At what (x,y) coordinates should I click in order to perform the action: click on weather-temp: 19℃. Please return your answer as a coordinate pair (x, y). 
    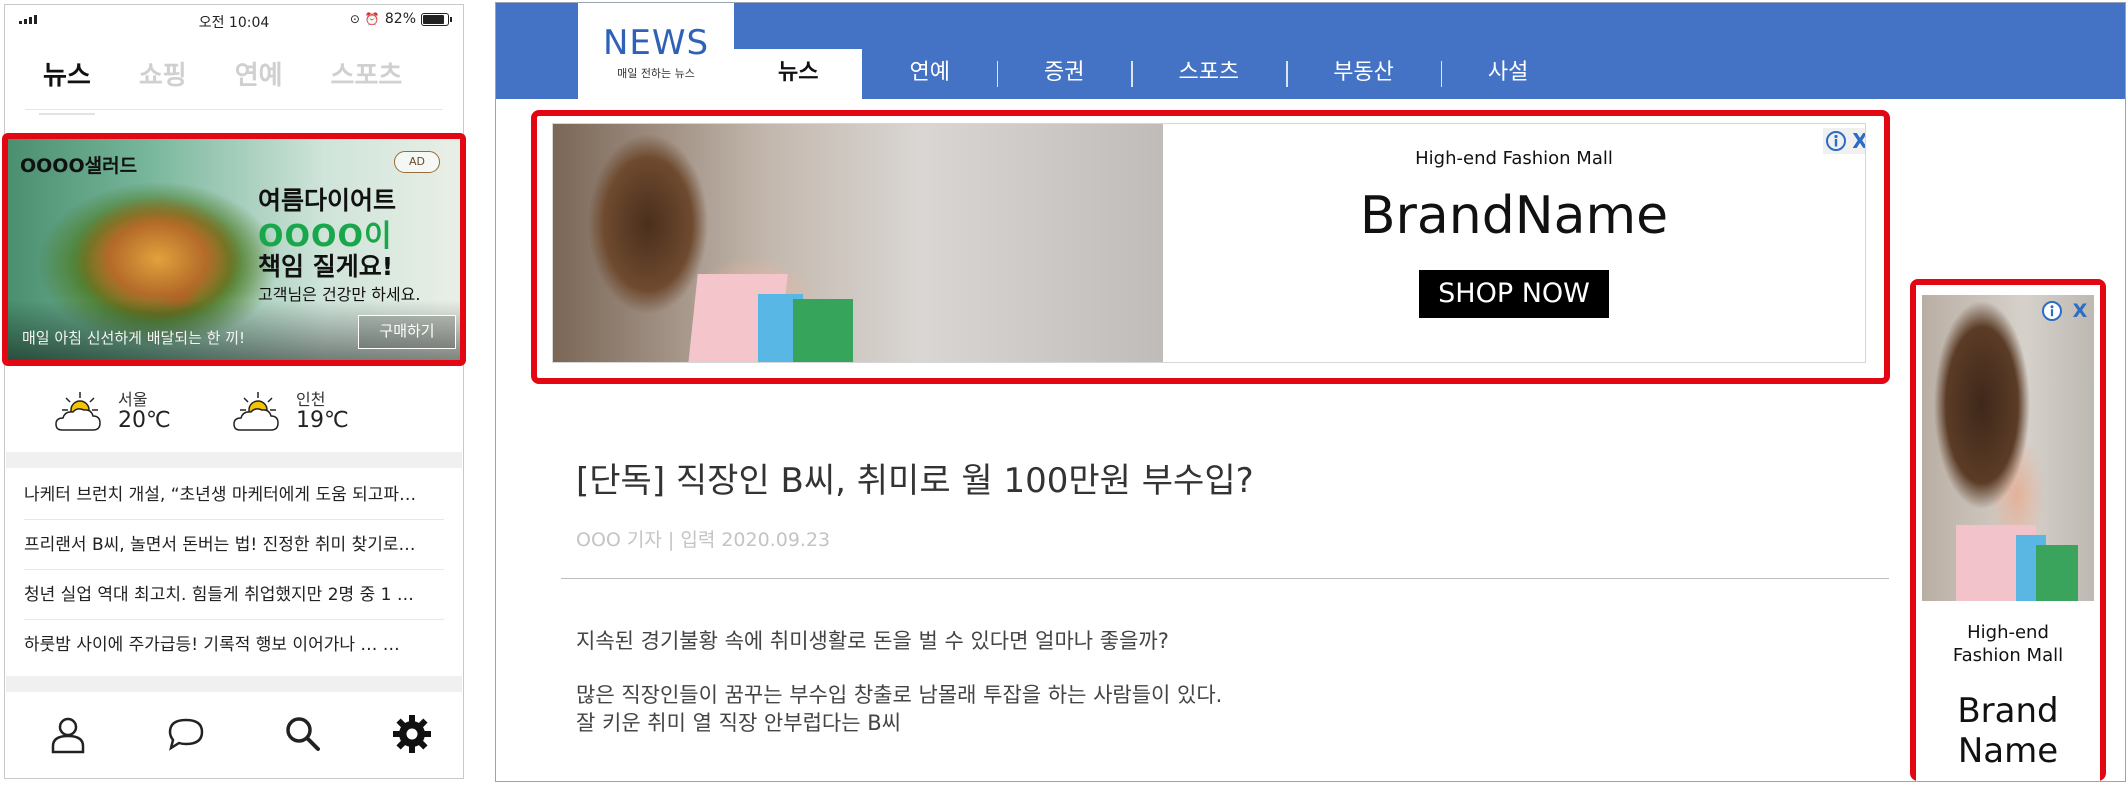
    Looking at the image, I should click on (322, 420).